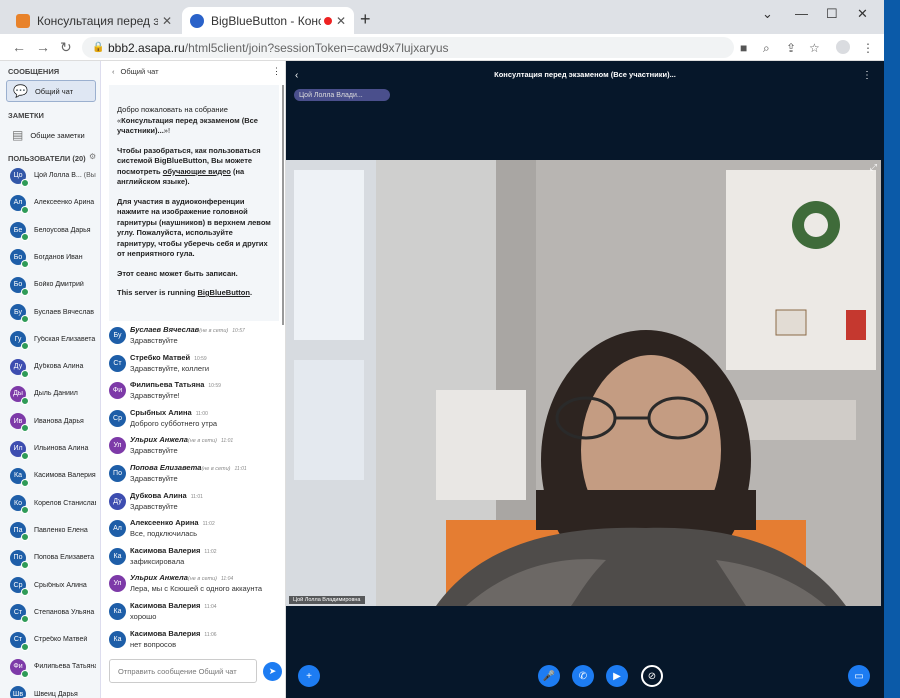 The width and height of the screenshot is (900, 698). I want to click on chat-header: ‹ Общий чат, so click(194, 71).